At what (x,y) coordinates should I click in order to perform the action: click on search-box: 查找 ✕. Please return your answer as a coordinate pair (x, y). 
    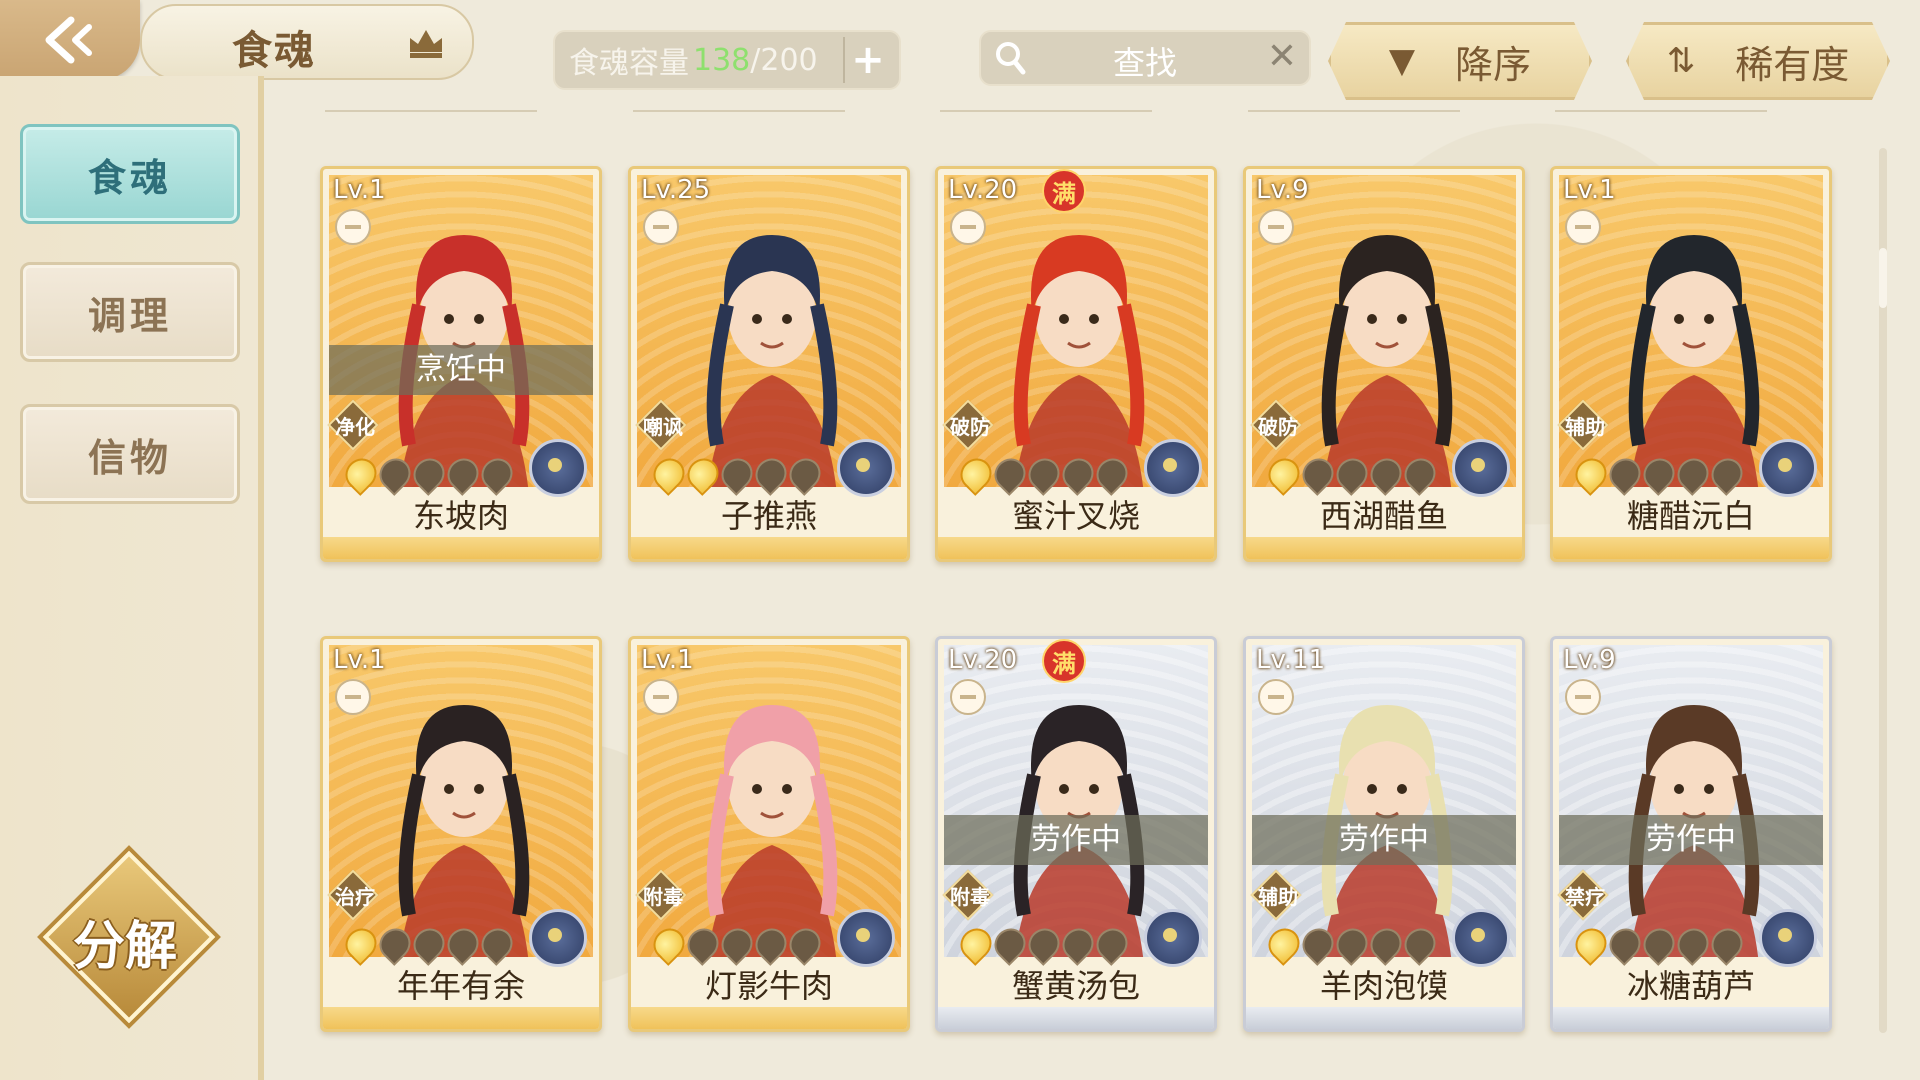
    Looking at the image, I should click on (1145, 58).